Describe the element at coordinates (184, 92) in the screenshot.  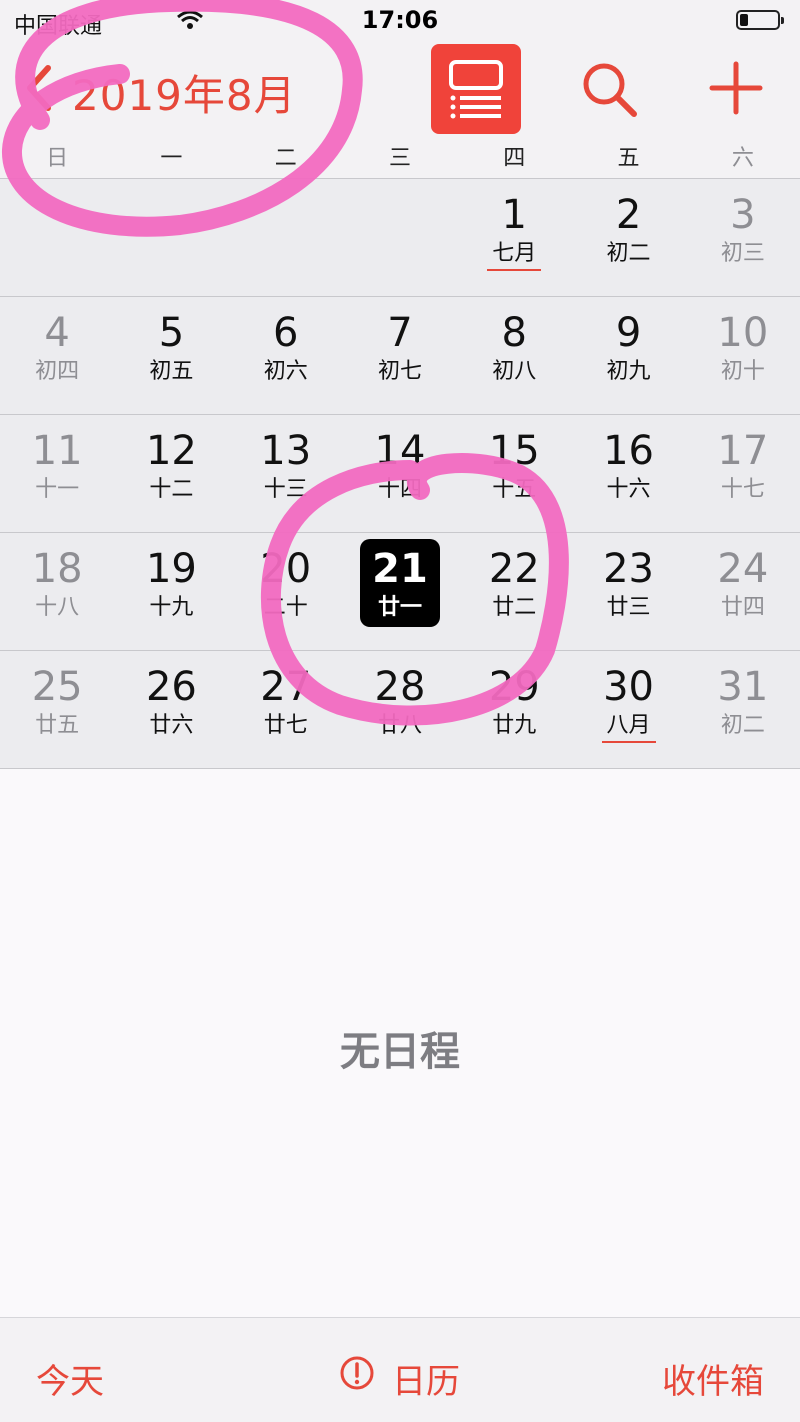
I see `month-title: 2019年8月` at that location.